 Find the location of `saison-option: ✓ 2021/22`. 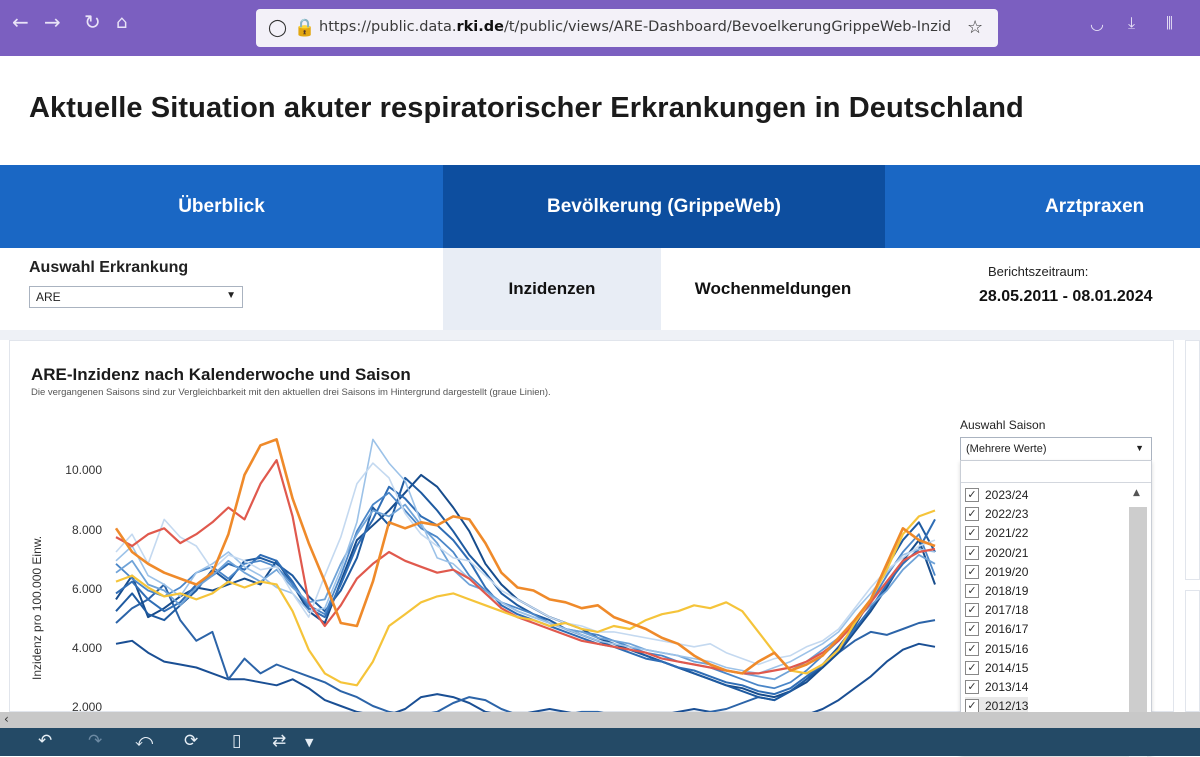

saison-option: ✓ 2021/22 is located at coordinates (996, 533).